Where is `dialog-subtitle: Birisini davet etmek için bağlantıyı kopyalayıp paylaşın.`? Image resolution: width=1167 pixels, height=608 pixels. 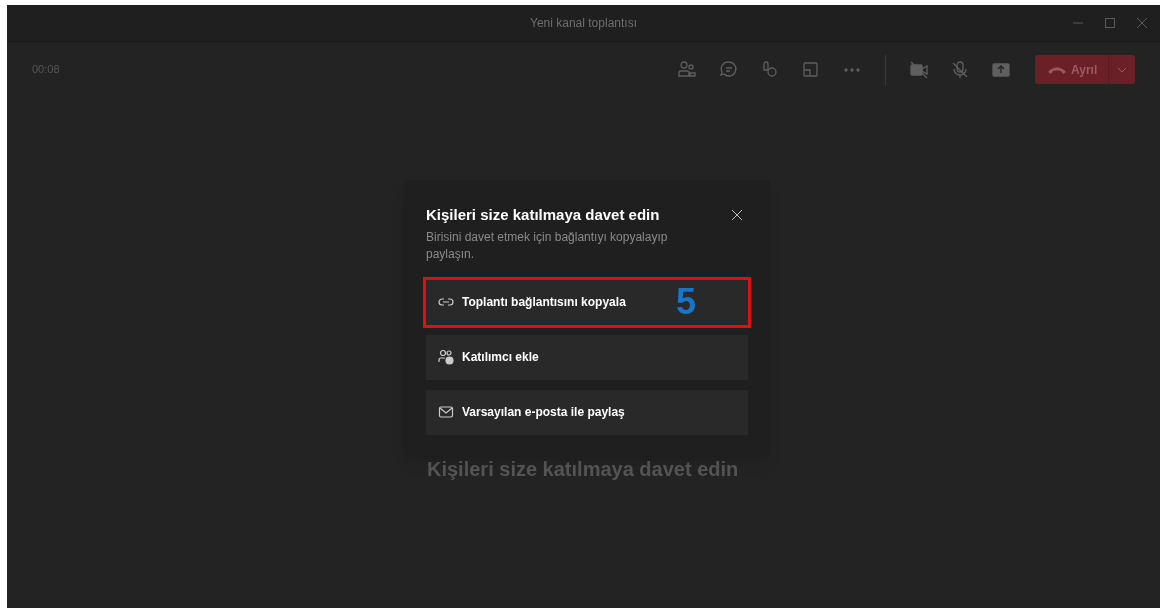 dialog-subtitle: Birisini davet etmek için bağlantıyı kopyalayıp paylaşın. is located at coordinates (547, 245).